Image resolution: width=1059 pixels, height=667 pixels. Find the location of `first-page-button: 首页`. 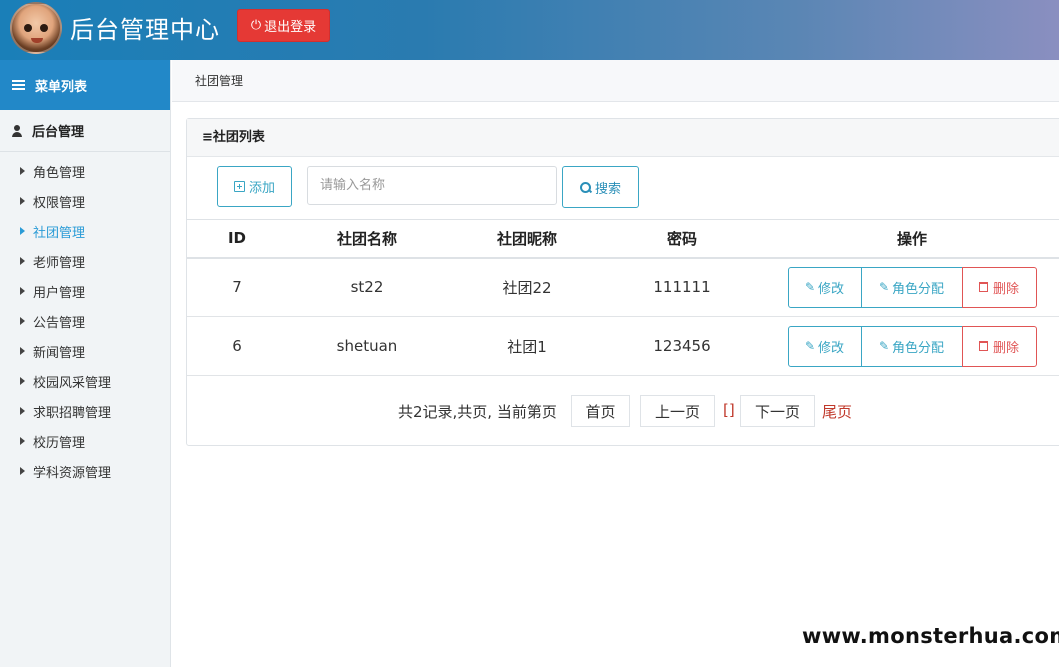

first-page-button: 首页 is located at coordinates (600, 411).